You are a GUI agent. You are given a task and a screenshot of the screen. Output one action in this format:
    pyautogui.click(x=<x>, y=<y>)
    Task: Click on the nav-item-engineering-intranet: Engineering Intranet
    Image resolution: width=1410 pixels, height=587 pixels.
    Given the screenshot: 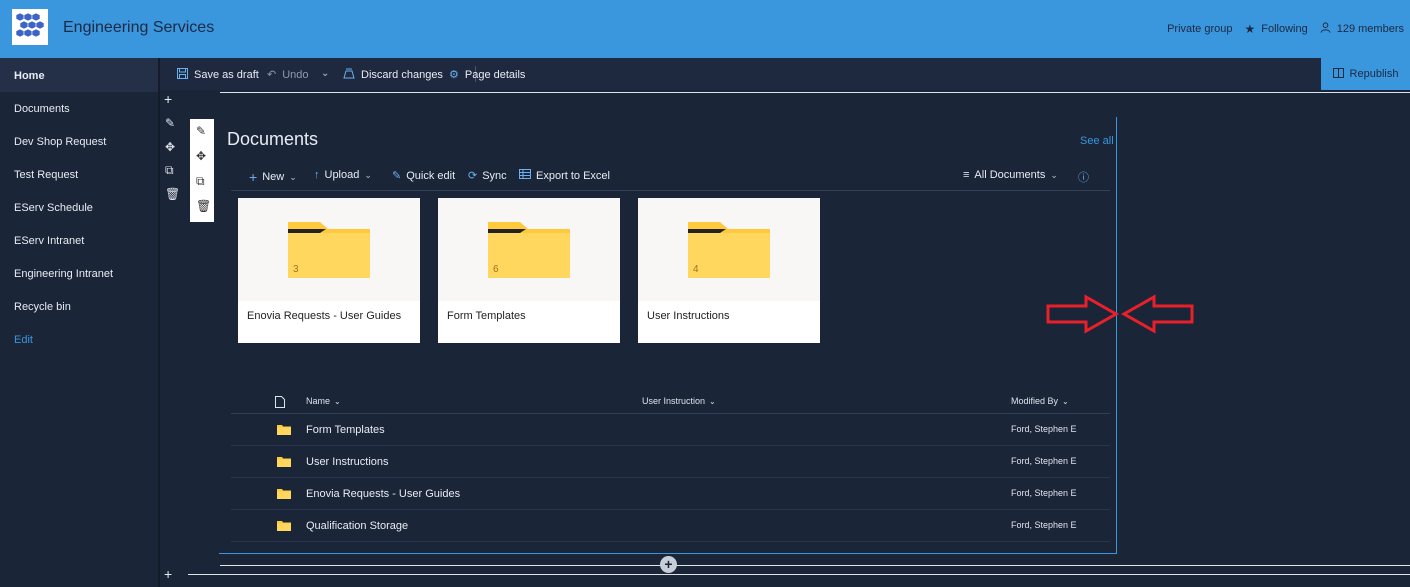 What is the action you would take?
    pyautogui.click(x=63, y=274)
    